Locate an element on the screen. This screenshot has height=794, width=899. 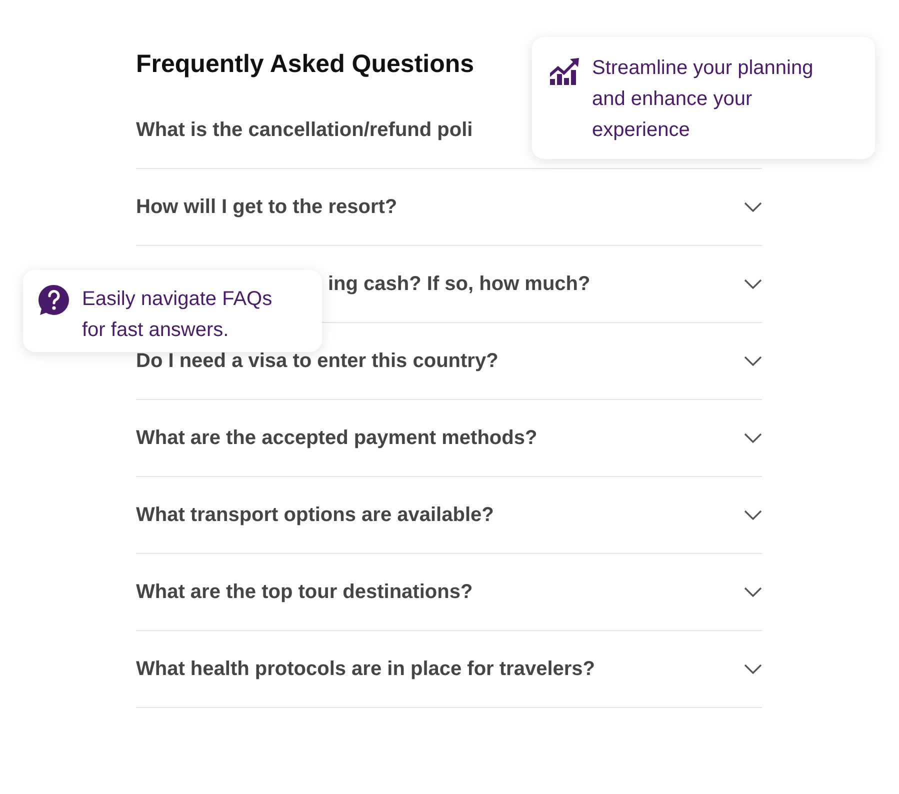
faq-question: What transport options are available? is located at coordinates (315, 515).